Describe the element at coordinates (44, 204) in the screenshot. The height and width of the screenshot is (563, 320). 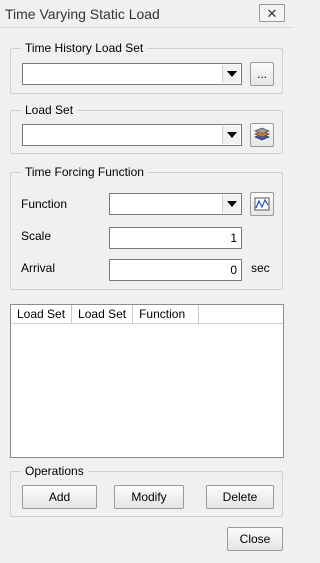
I see `function-label: Function` at that location.